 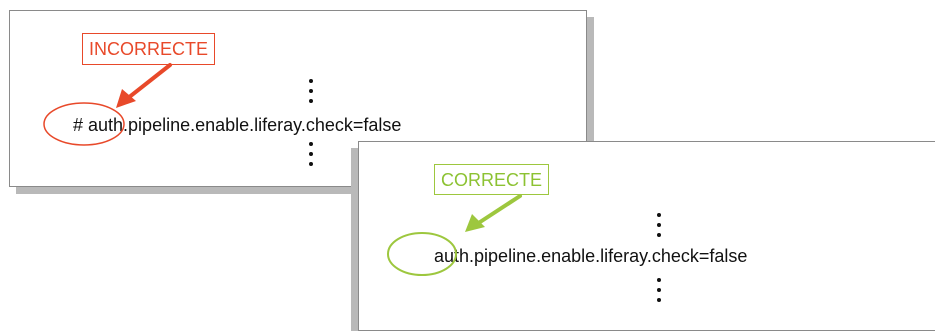 What do you see at coordinates (149, 49) in the screenshot?
I see `incorrect-label: INCORRECTE` at bounding box center [149, 49].